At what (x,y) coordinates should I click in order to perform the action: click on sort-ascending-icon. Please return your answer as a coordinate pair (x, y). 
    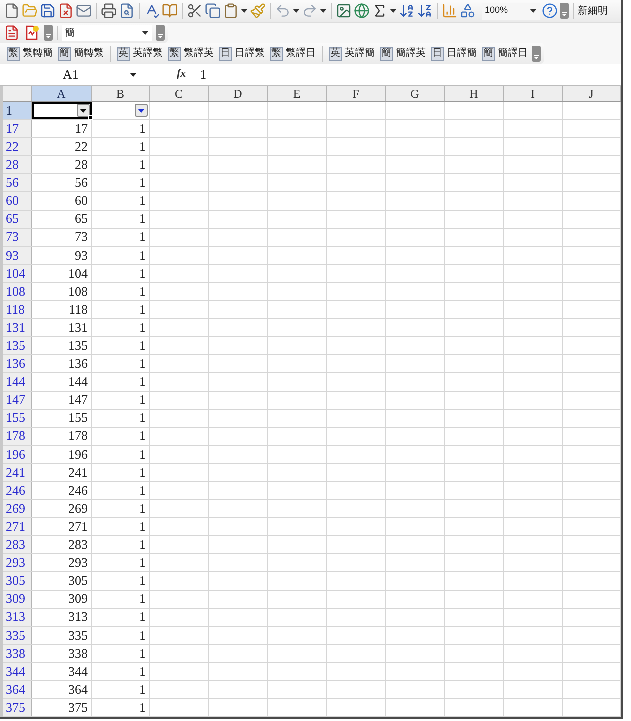
    Looking at the image, I should click on (407, 11).